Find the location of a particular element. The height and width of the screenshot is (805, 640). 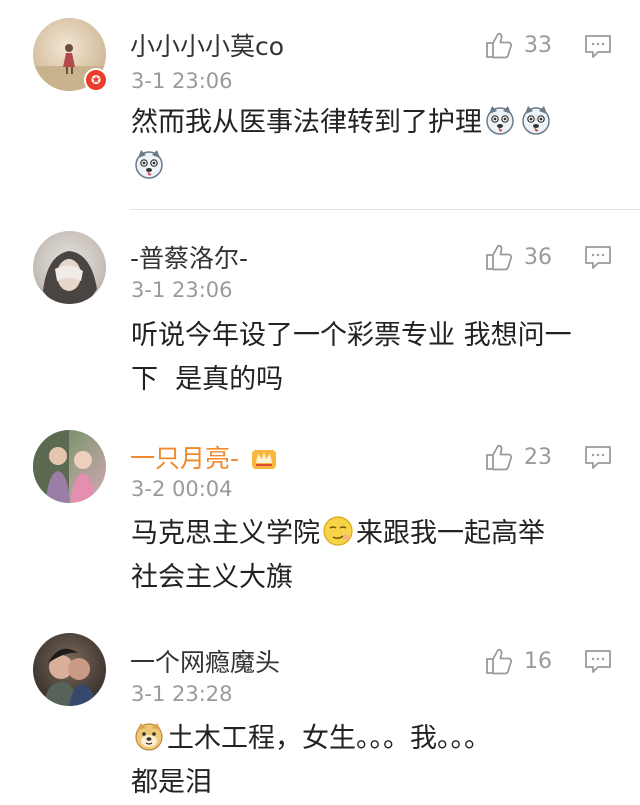

comment-text-line: 来跟我一起高举 is located at coordinates (450, 533).